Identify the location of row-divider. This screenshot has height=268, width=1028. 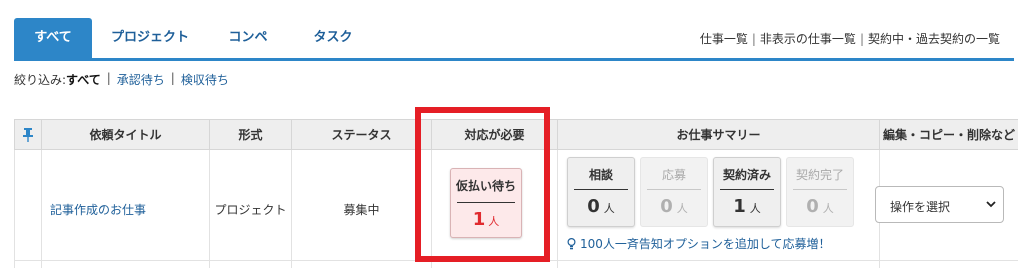
(516, 260).